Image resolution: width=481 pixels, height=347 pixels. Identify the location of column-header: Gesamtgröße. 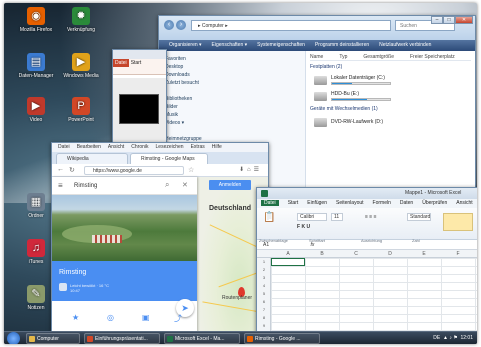
(378, 56).